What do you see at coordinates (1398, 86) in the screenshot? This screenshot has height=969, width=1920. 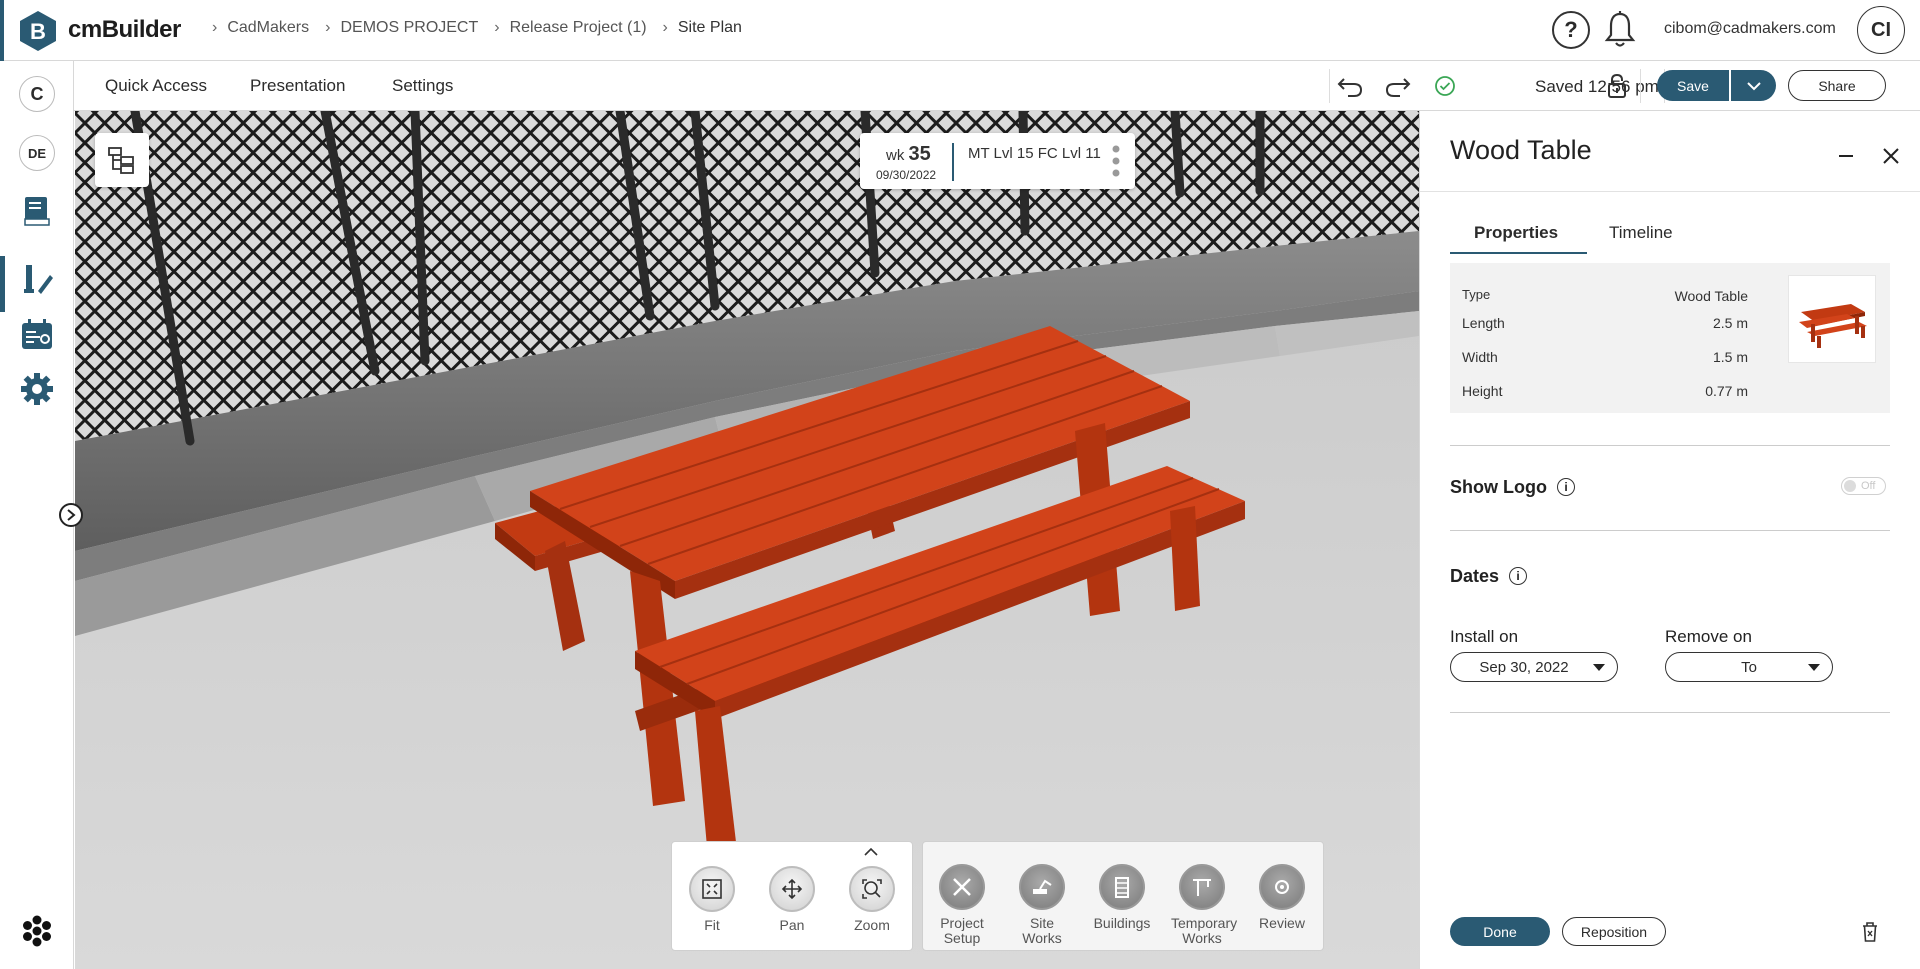 I see `redo-icon` at bounding box center [1398, 86].